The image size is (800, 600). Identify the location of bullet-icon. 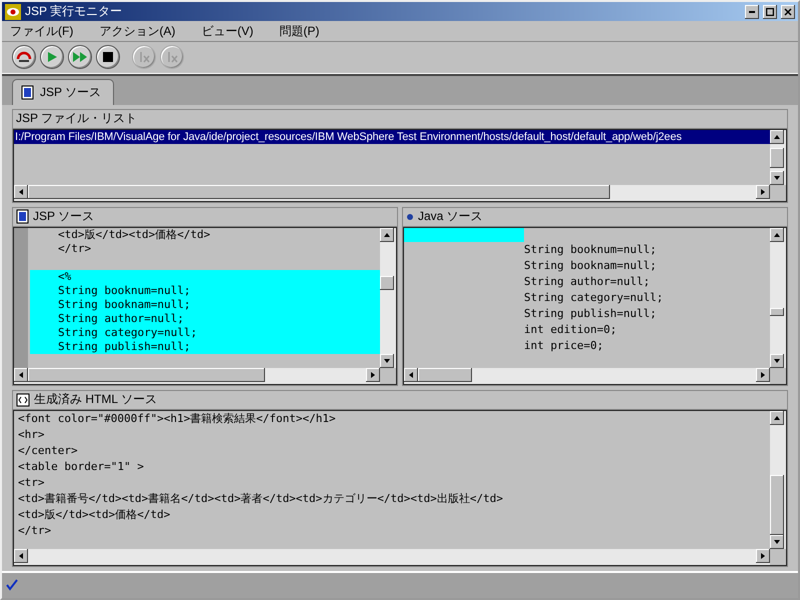
(410, 216).